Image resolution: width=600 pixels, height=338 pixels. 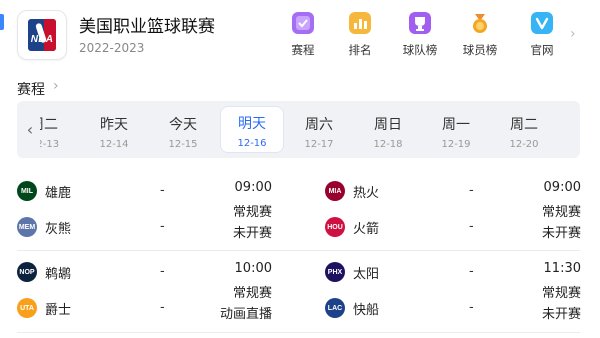 I want to click on nav-player-board-label: 球员榜, so click(x=480, y=50).